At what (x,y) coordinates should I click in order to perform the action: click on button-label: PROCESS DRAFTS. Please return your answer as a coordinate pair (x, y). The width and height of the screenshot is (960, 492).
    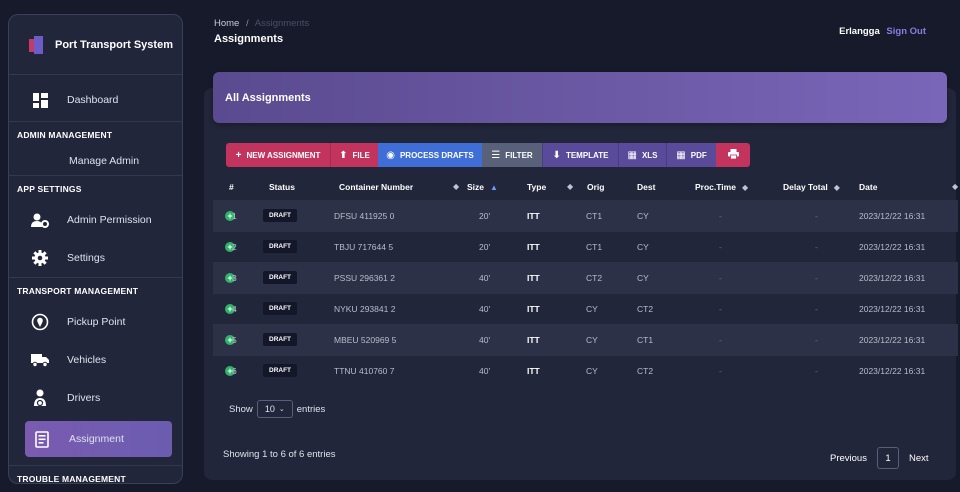
    Looking at the image, I should click on (436, 155).